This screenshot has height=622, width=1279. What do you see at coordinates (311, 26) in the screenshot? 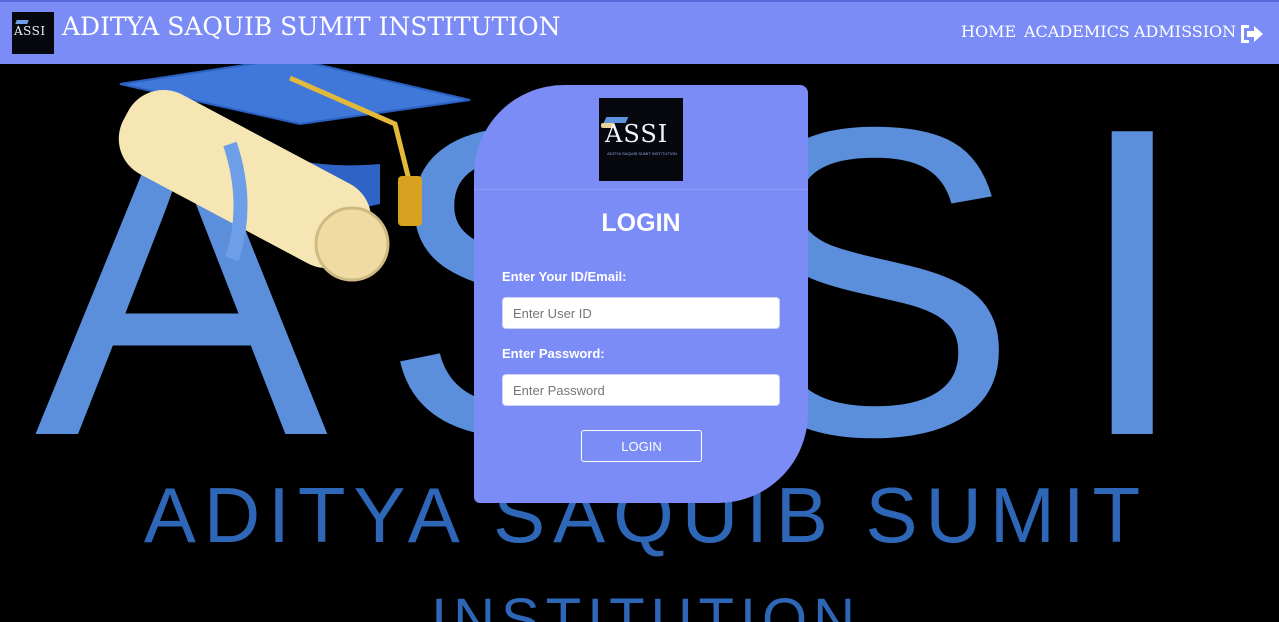
I see `site-title: ADITYA SAQUIB SUMIT INSTITUTION` at bounding box center [311, 26].